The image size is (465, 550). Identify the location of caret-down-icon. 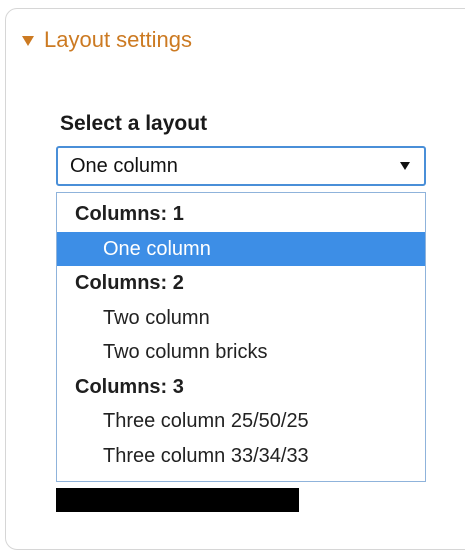
(405, 166).